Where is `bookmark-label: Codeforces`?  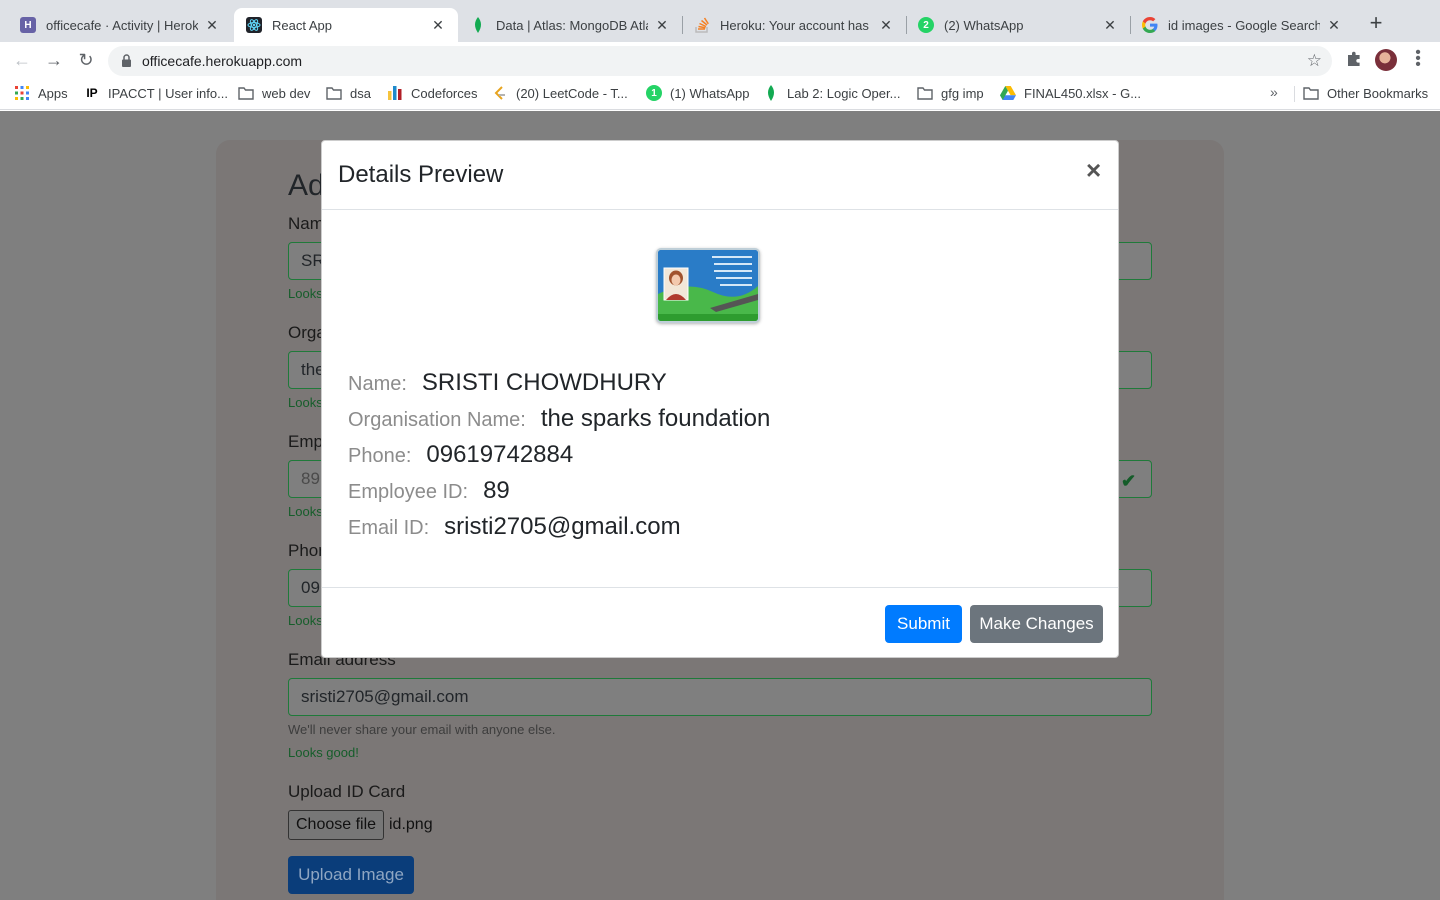 bookmark-label: Codeforces is located at coordinates (444, 93).